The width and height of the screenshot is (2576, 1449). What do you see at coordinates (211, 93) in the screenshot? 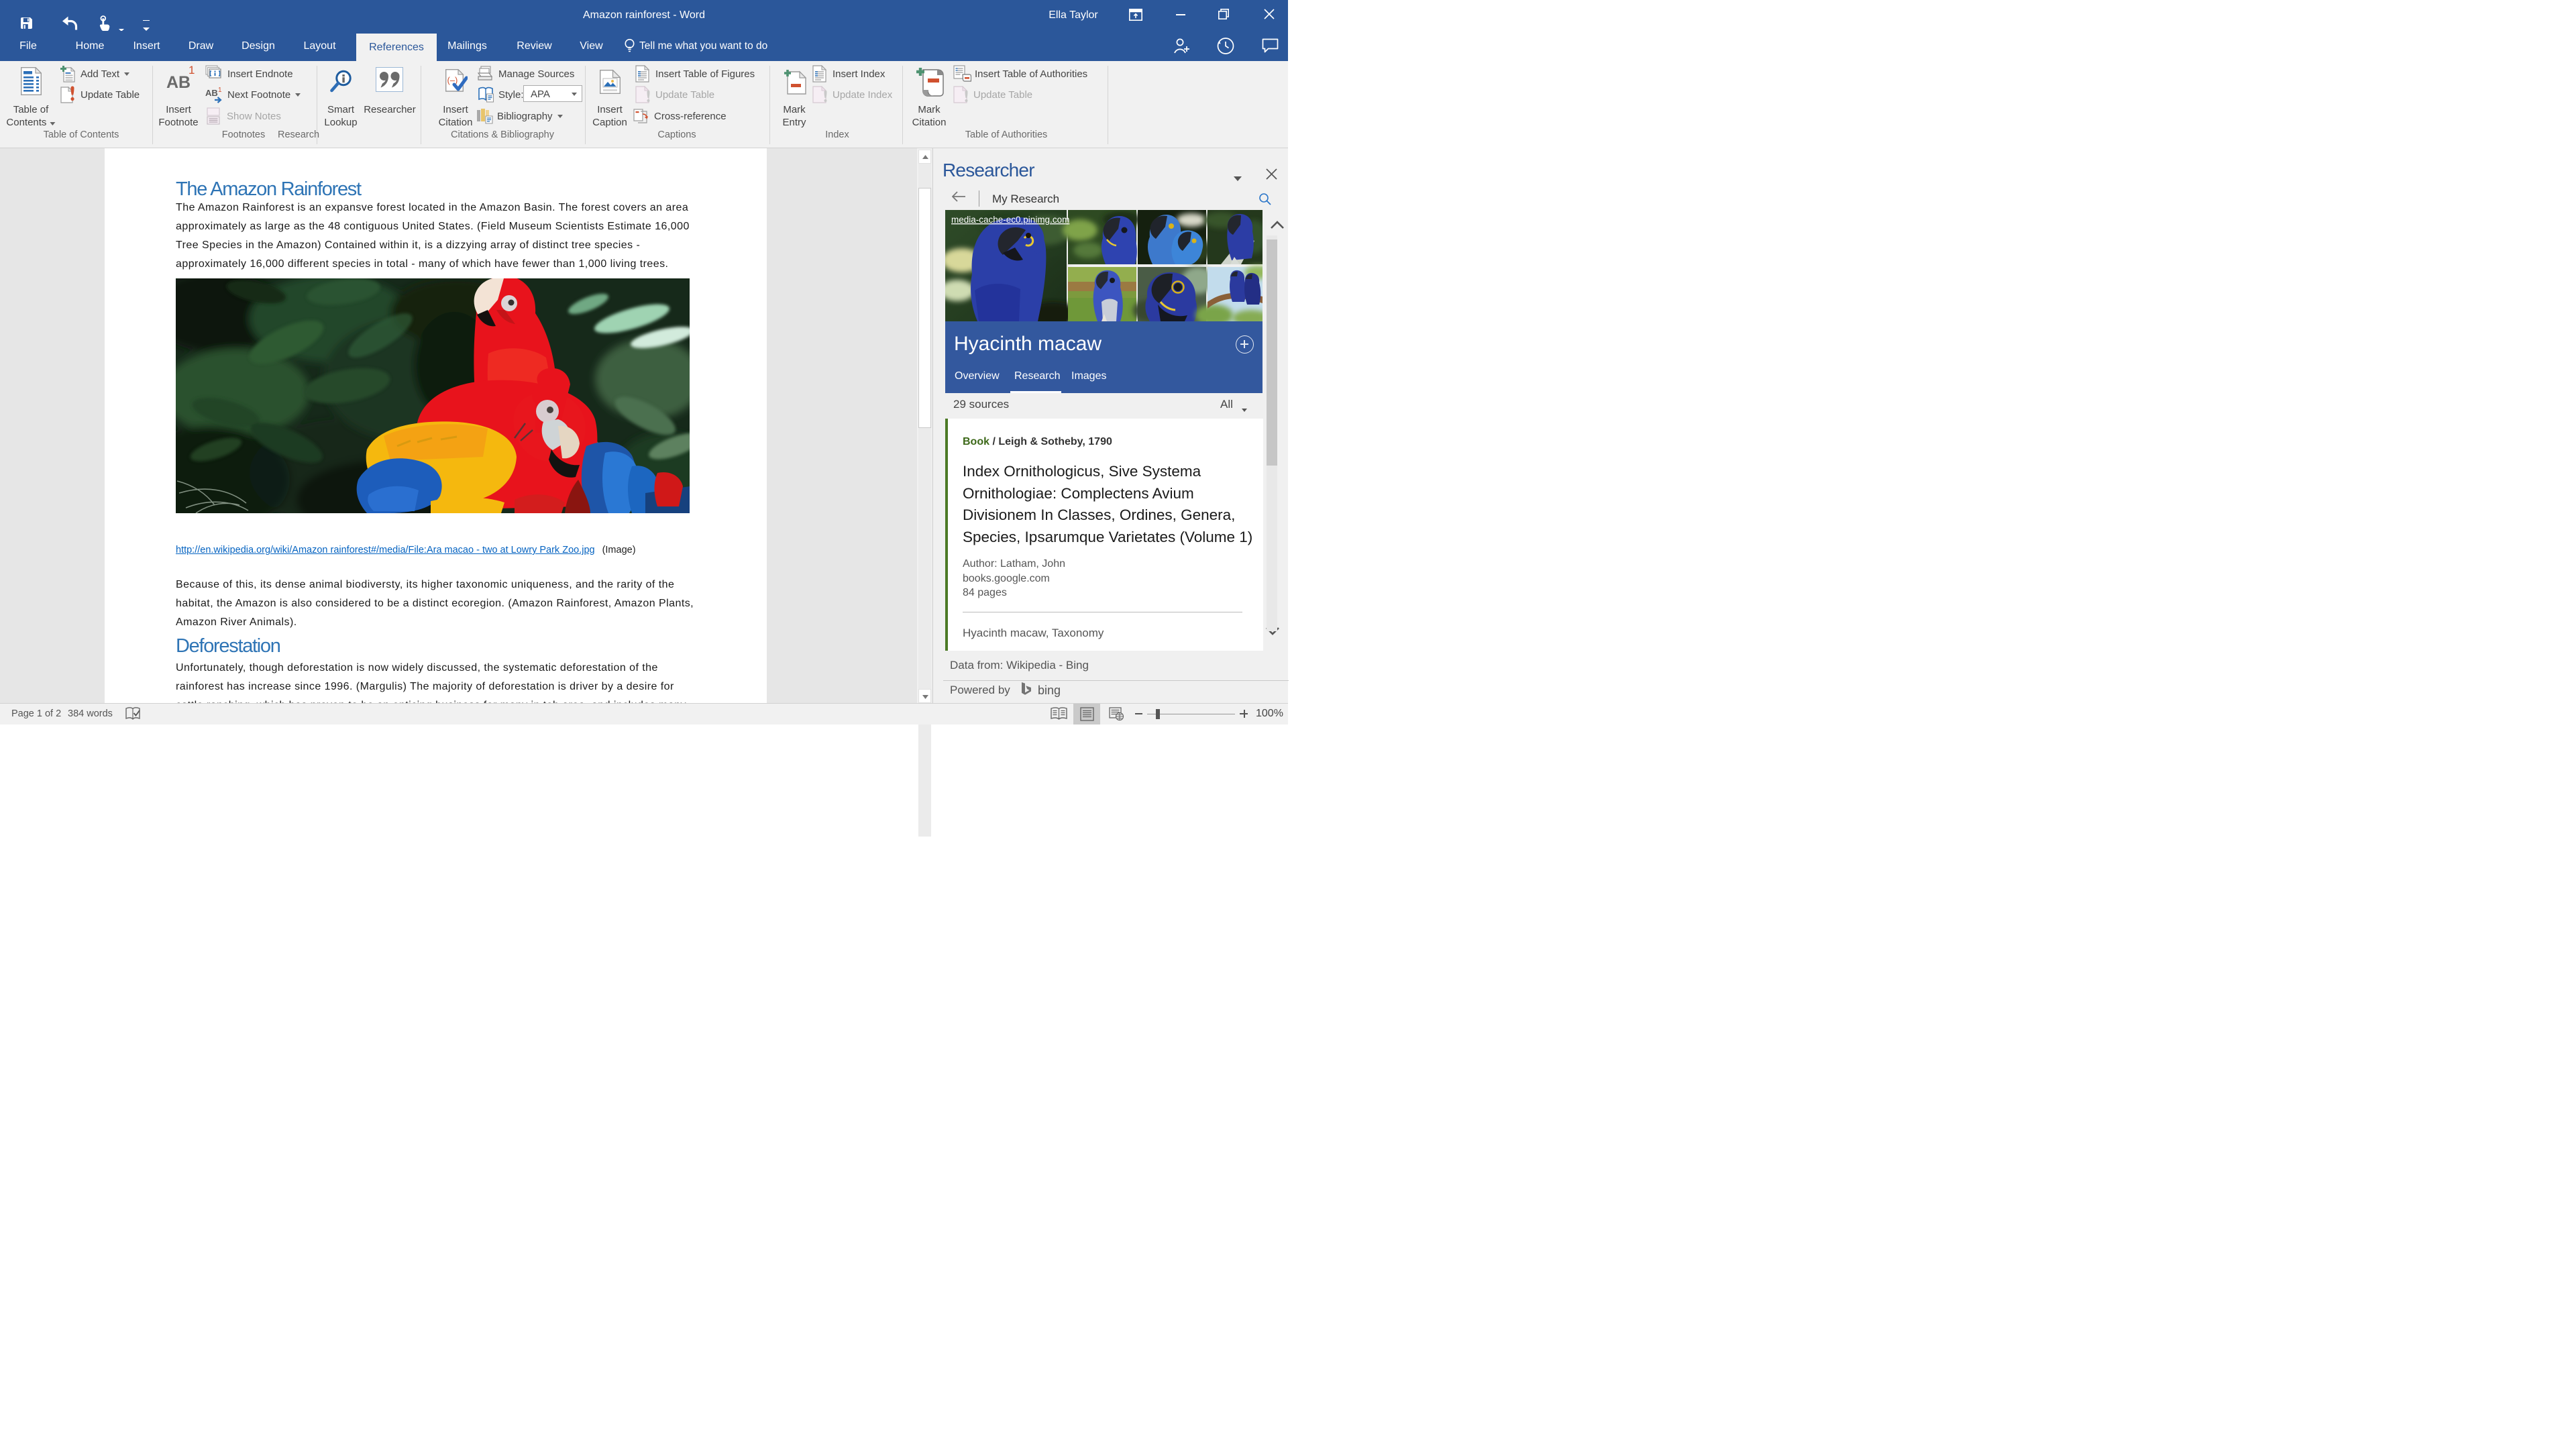
I see `svg-text: AB` at bounding box center [211, 93].